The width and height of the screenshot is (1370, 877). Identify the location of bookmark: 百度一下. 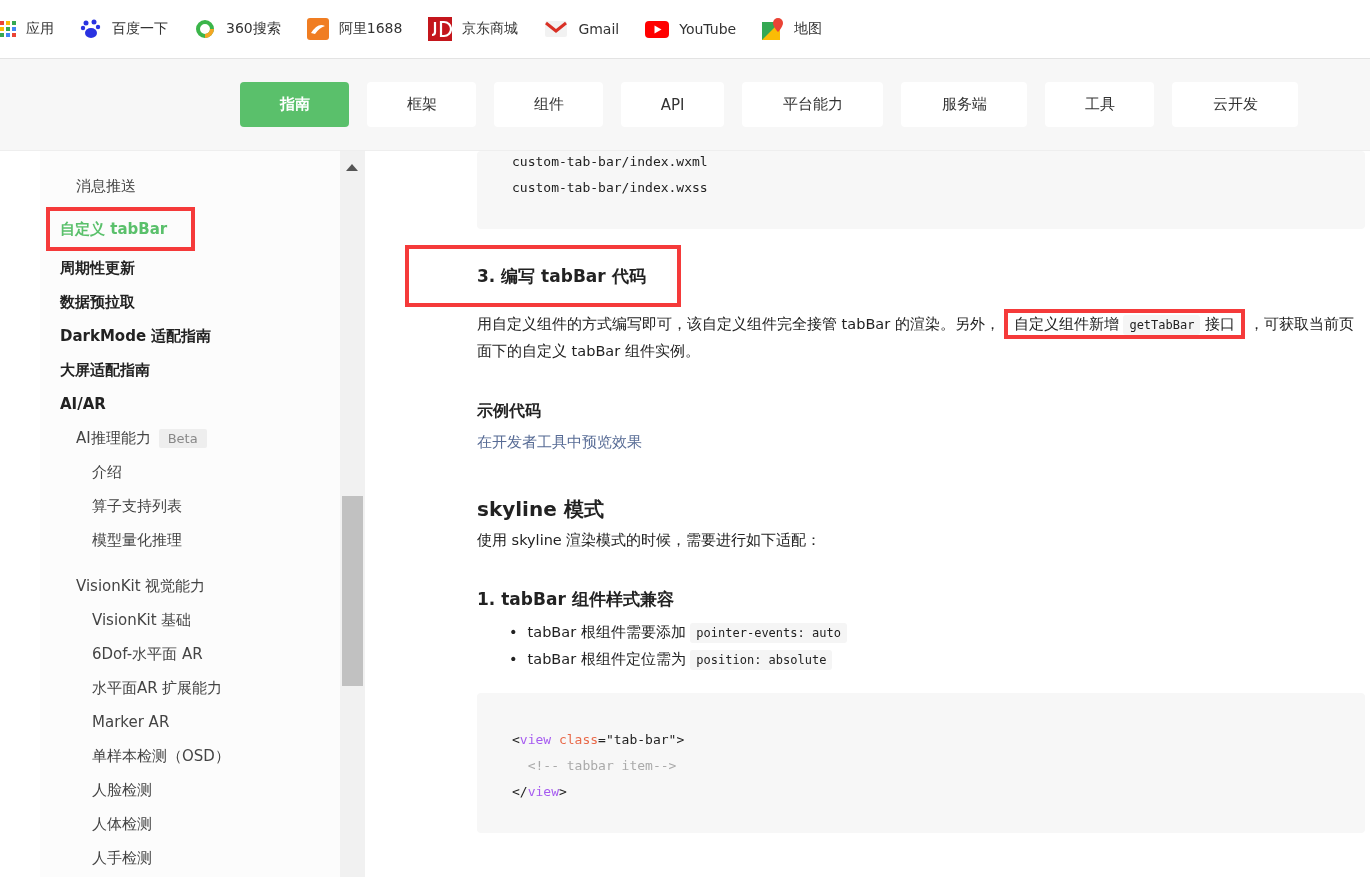
(124, 29).